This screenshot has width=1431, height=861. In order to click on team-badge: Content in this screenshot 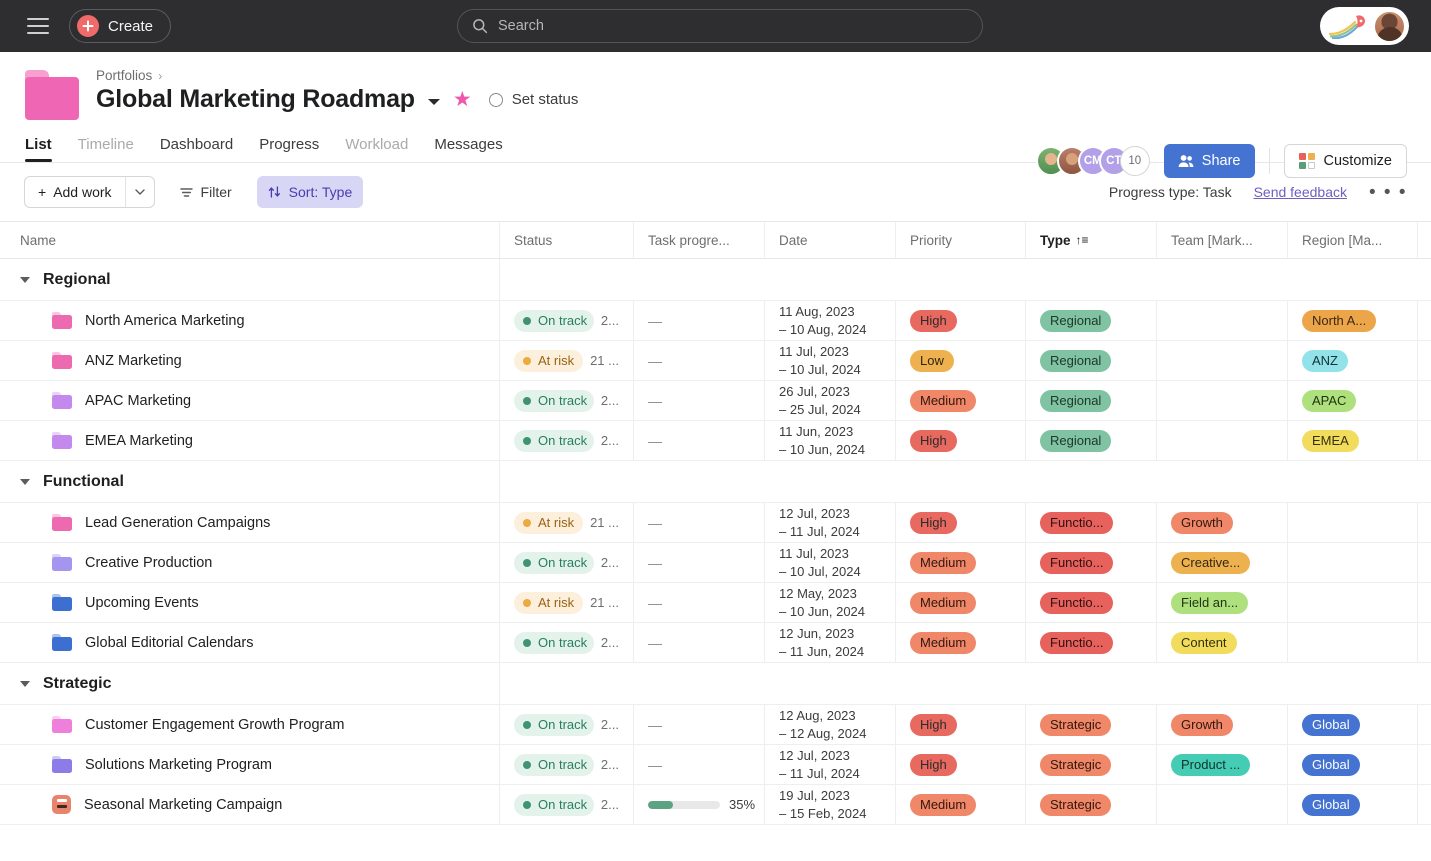, I will do `click(1204, 642)`.